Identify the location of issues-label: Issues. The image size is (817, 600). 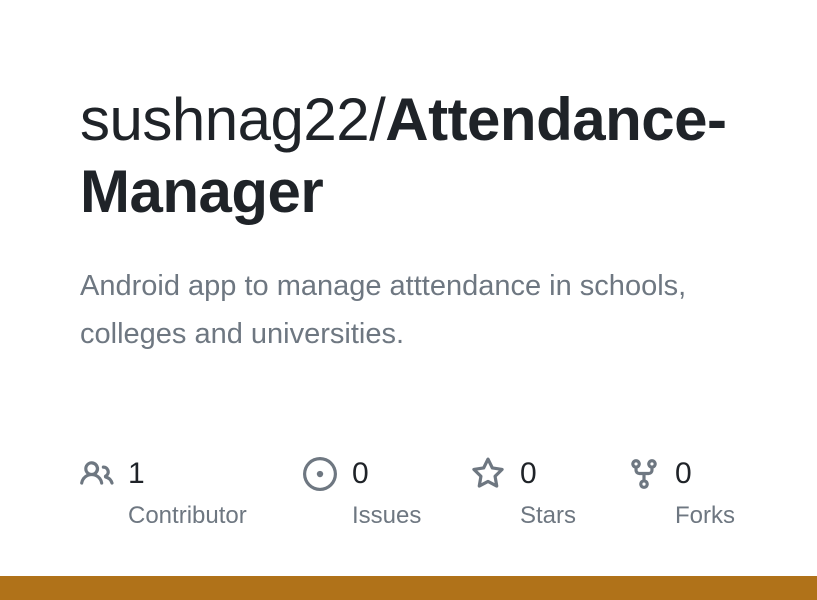
(387, 515).